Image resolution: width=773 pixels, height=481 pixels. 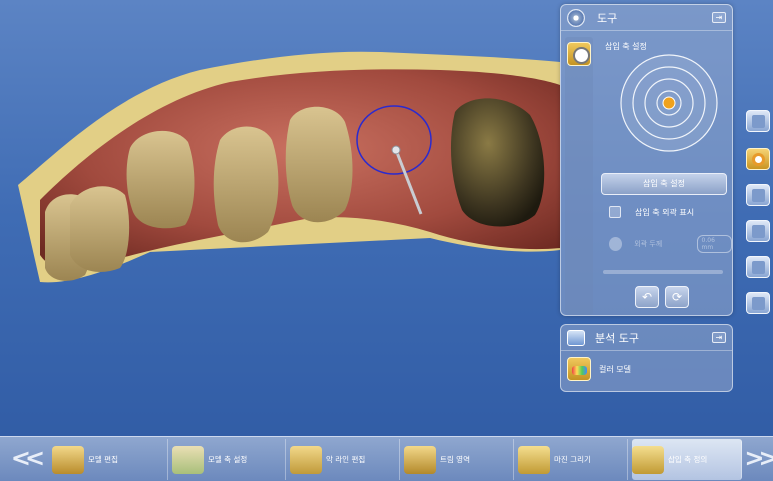 What do you see at coordinates (646, 358) in the screenshot?
I see `analysis-panel: 분석 도구 ⇥ 컬러 모델` at bounding box center [646, 358].